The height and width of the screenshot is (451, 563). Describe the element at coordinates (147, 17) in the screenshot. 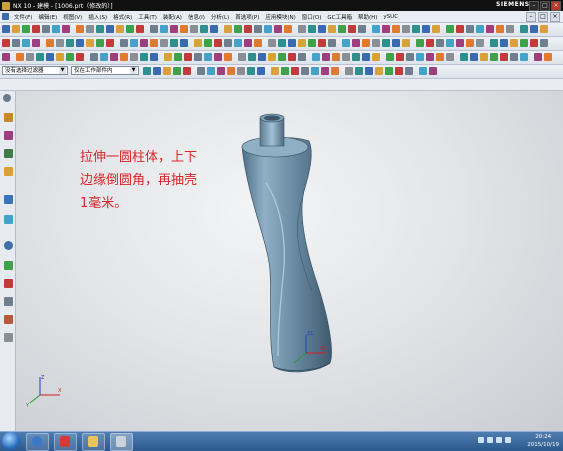

I see `menu-tools: 工具(T)` at that location.